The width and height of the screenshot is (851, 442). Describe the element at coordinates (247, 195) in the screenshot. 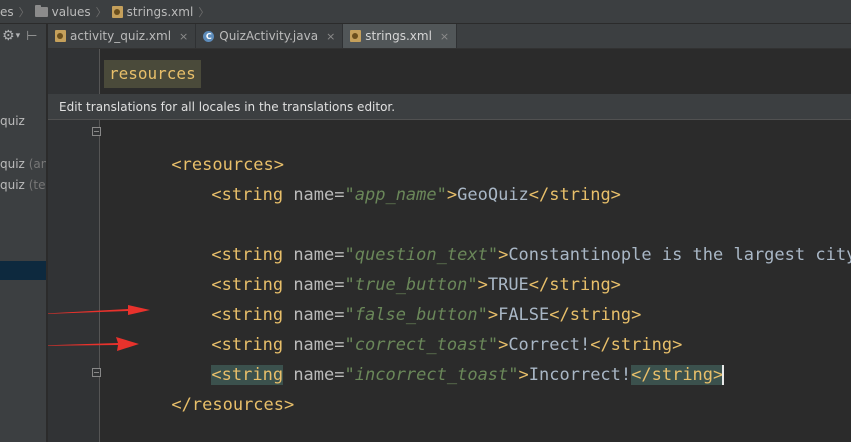

I see `xml-tag: <string` at that location.